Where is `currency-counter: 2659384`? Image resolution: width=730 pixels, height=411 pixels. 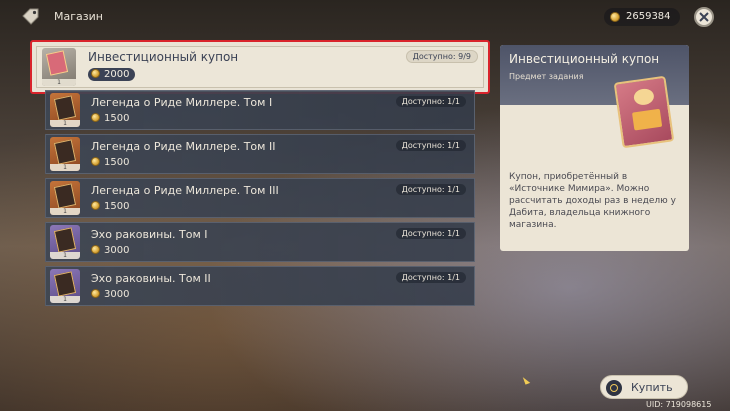
currency-counter: 2659384 is located at coordinates (642, 17).